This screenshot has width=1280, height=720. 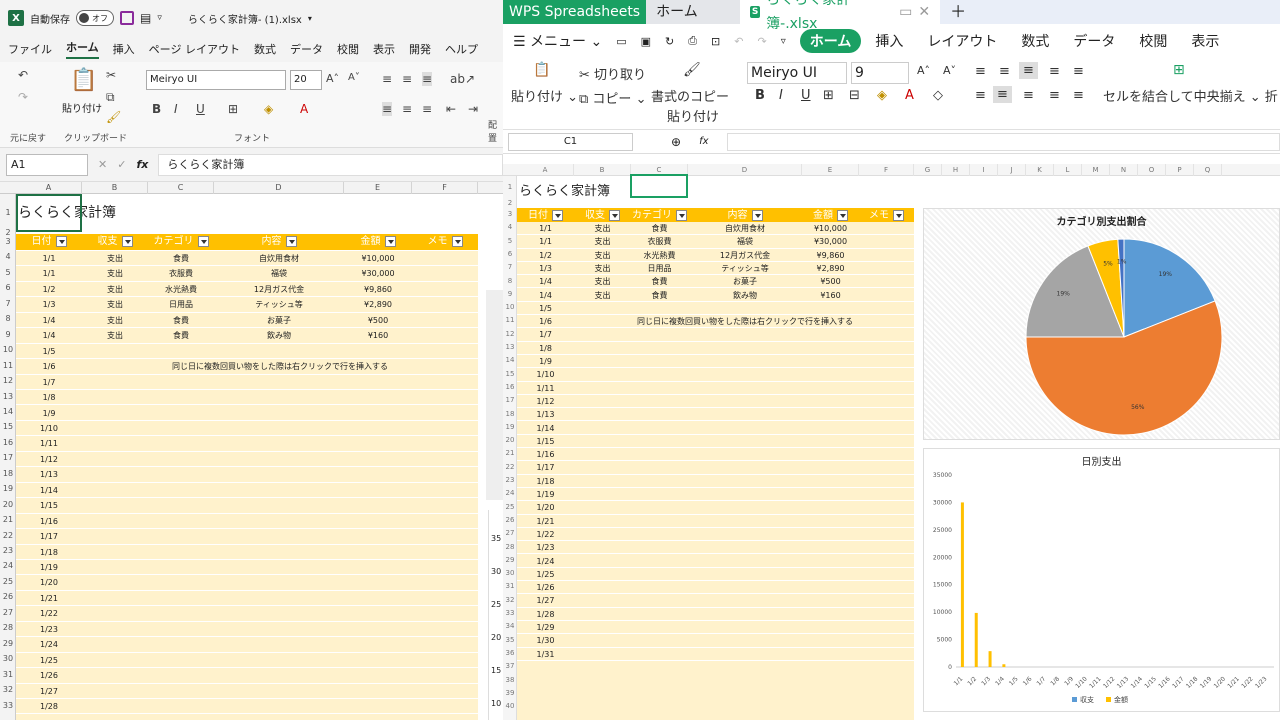 I want to click on wps-format-paste-label: 貼り付け, so click(x=693, y=115).